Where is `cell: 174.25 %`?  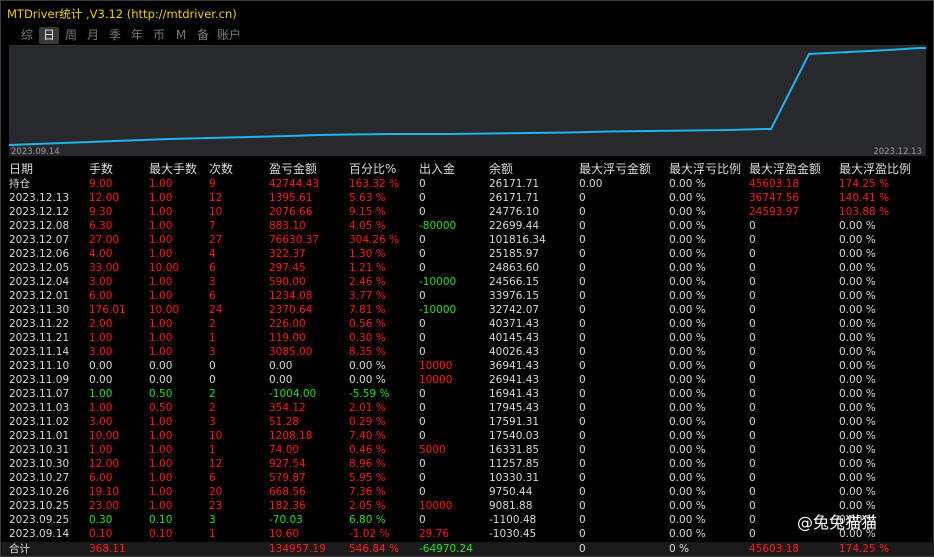 cell: 174.25 % is located at coordinates (864, 184).